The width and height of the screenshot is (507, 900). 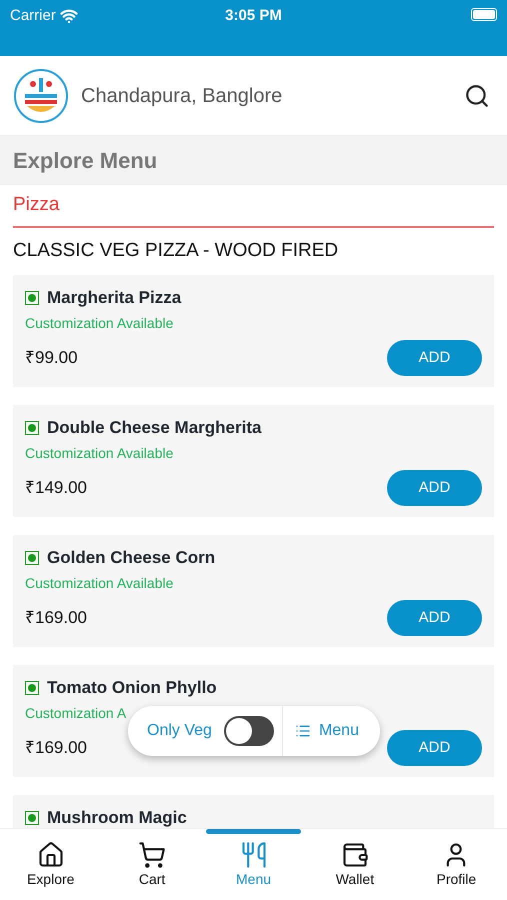 What do you see at coordinates (456, 864) in the screenshot?
I see `nav-tab: Profile` at bounding box center [456, 864].